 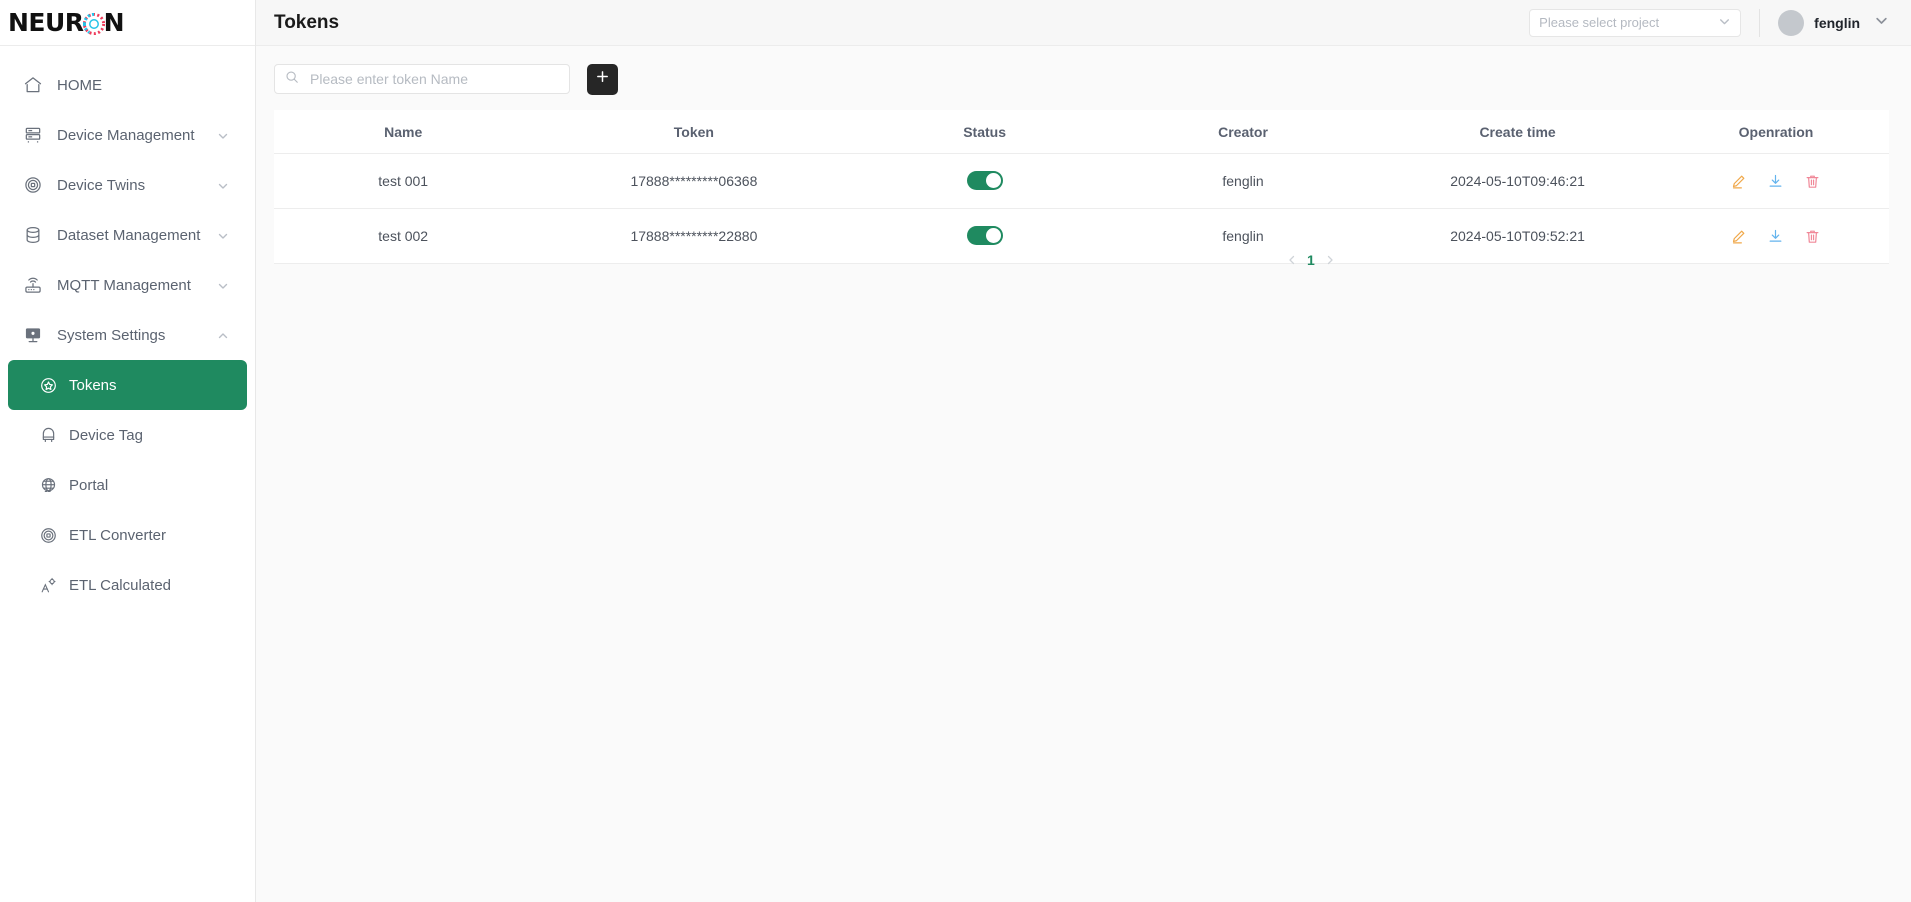 I want to click on cell-token: 17888*********22880, so click(x=694, y=236).